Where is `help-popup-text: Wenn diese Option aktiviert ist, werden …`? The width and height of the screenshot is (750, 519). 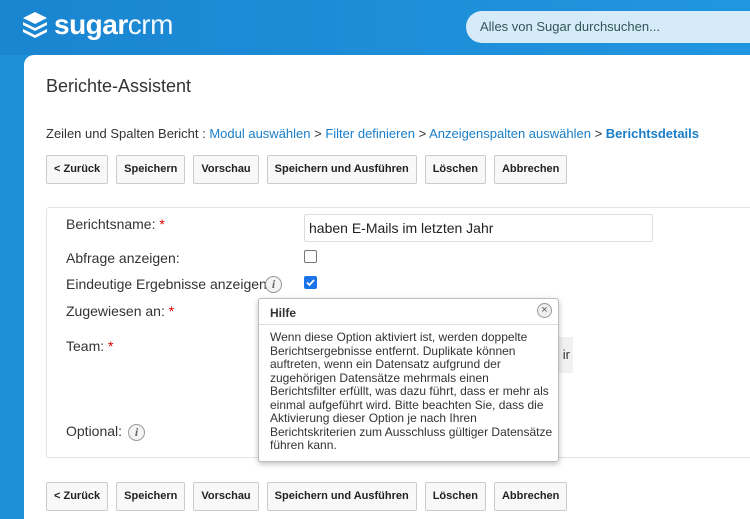 help-popup-text: Wenn diese Option aktiviert ist, werden … is located at coordinates (411, 391).